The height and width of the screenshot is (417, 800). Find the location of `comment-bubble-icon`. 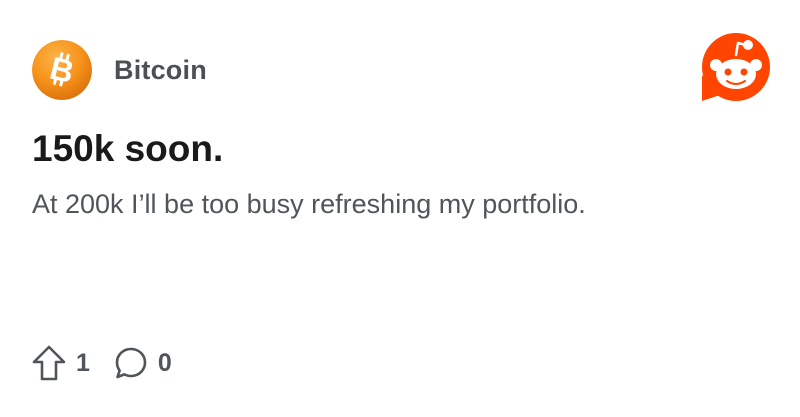

comment-bubble-icon is located at coordinates (131, 363).